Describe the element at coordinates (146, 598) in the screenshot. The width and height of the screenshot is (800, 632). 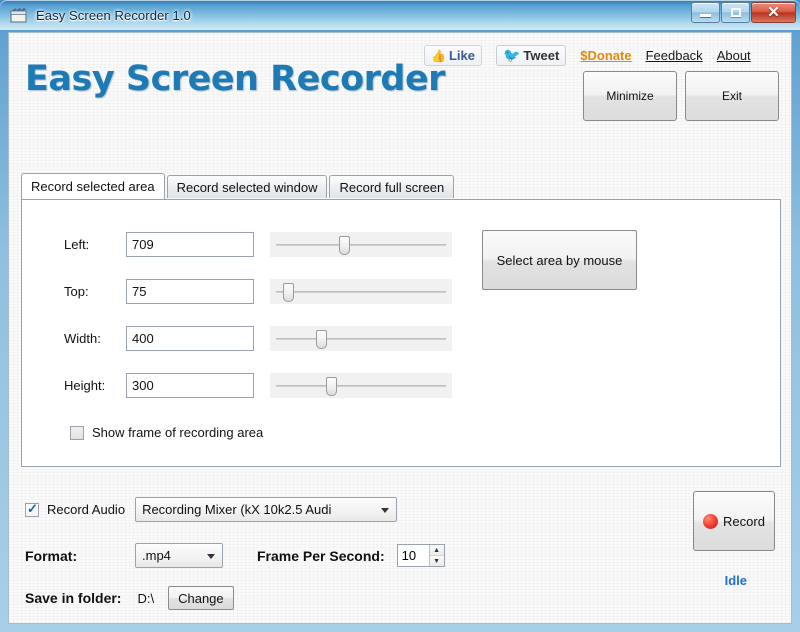
I see `save-folder-path: D:\` at that location.